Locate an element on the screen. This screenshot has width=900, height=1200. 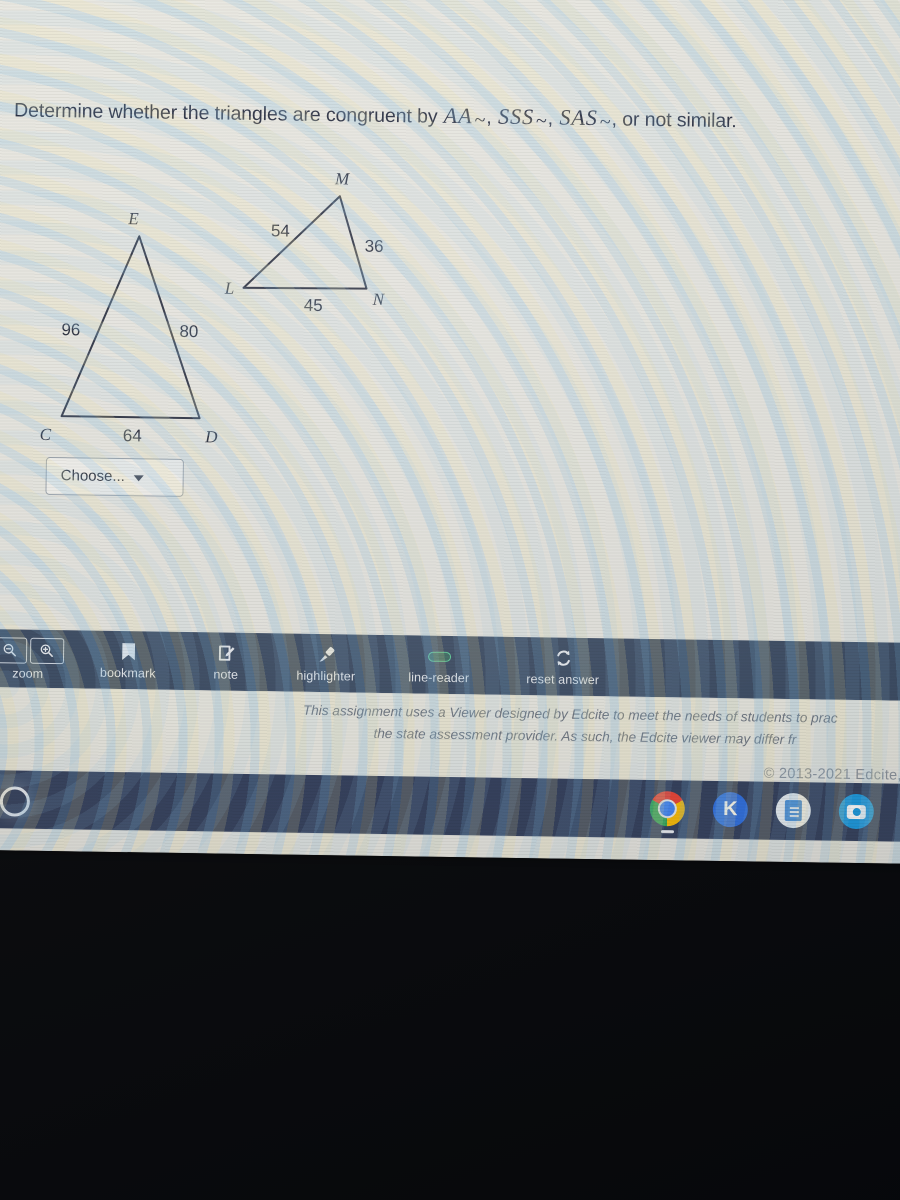
zoom-out-icon is located at coordinates (13, 650).